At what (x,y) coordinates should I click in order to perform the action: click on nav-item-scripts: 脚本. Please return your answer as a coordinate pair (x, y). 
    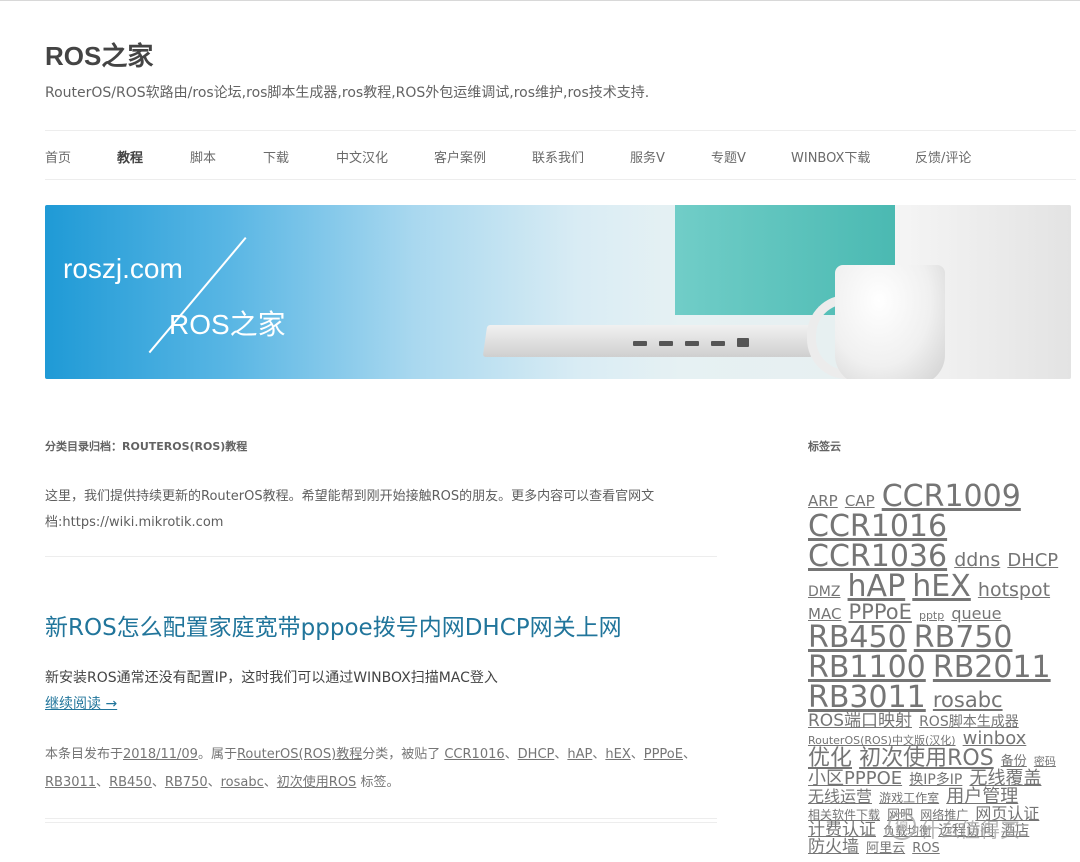
    Looking at the image, I should click on (203, 156).